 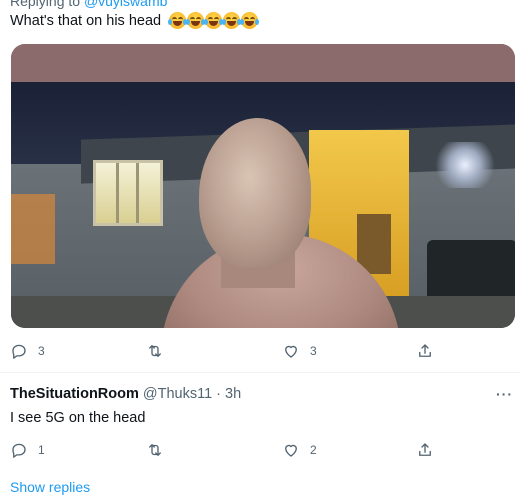 What do you see at coordinates (313, 450) in the screenshot?
I see `reply-like-count: 2` at bounding box center [313, 450].